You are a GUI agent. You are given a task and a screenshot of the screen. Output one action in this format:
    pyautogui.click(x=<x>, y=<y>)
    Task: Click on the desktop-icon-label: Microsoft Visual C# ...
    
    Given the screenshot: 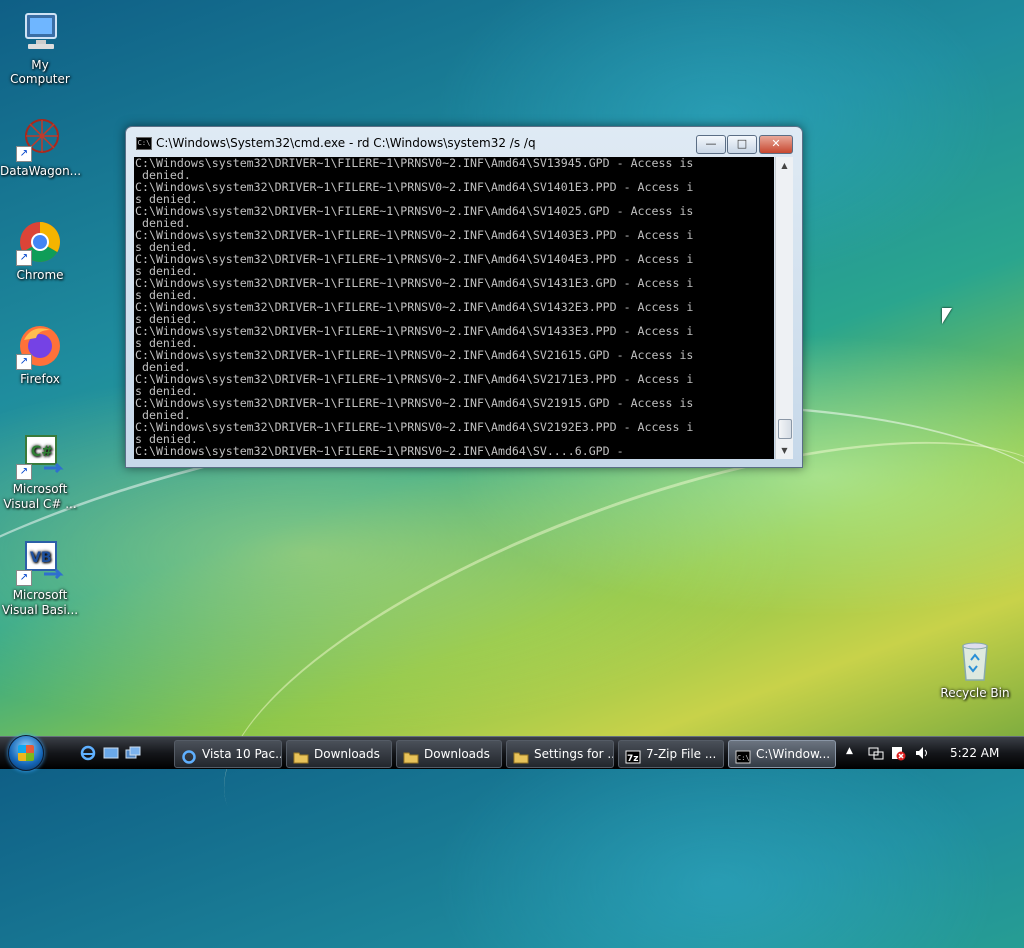 What is the action you would take?
    pyautogui.click(x=40, y=496)
    